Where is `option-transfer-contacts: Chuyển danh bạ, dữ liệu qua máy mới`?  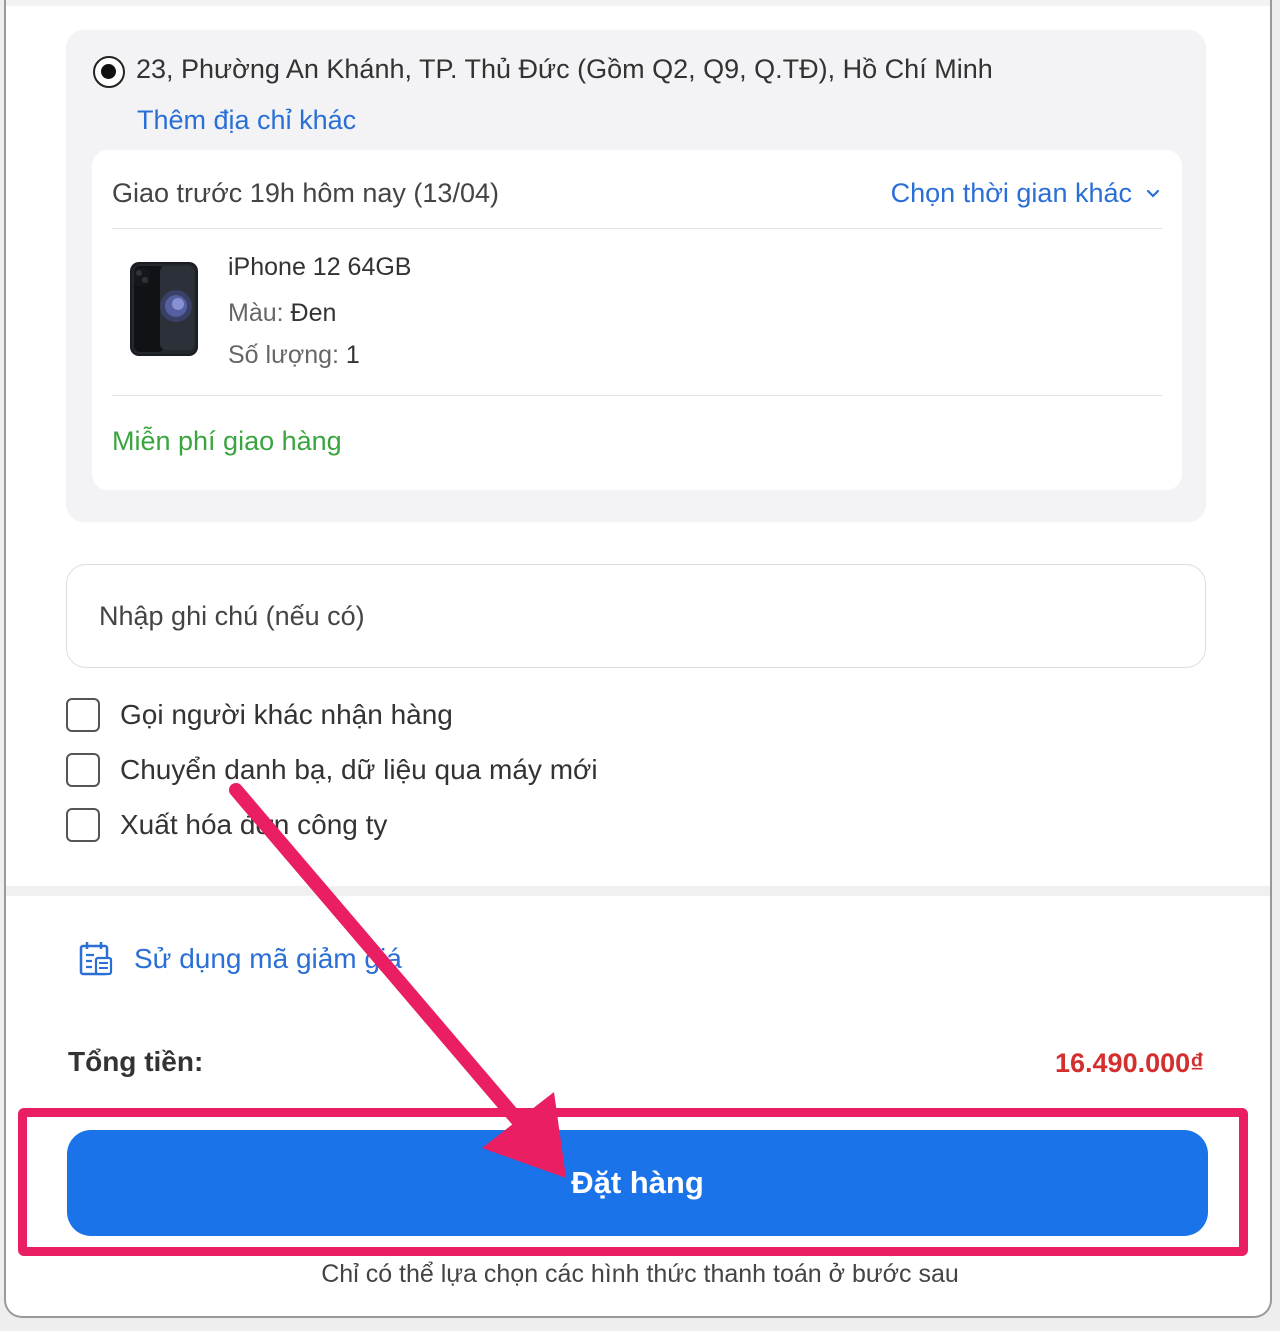
option-transfer-contacts: Chuyển danh bạ, dữ liệu qua máy mới is located at coordinates (332, 770).